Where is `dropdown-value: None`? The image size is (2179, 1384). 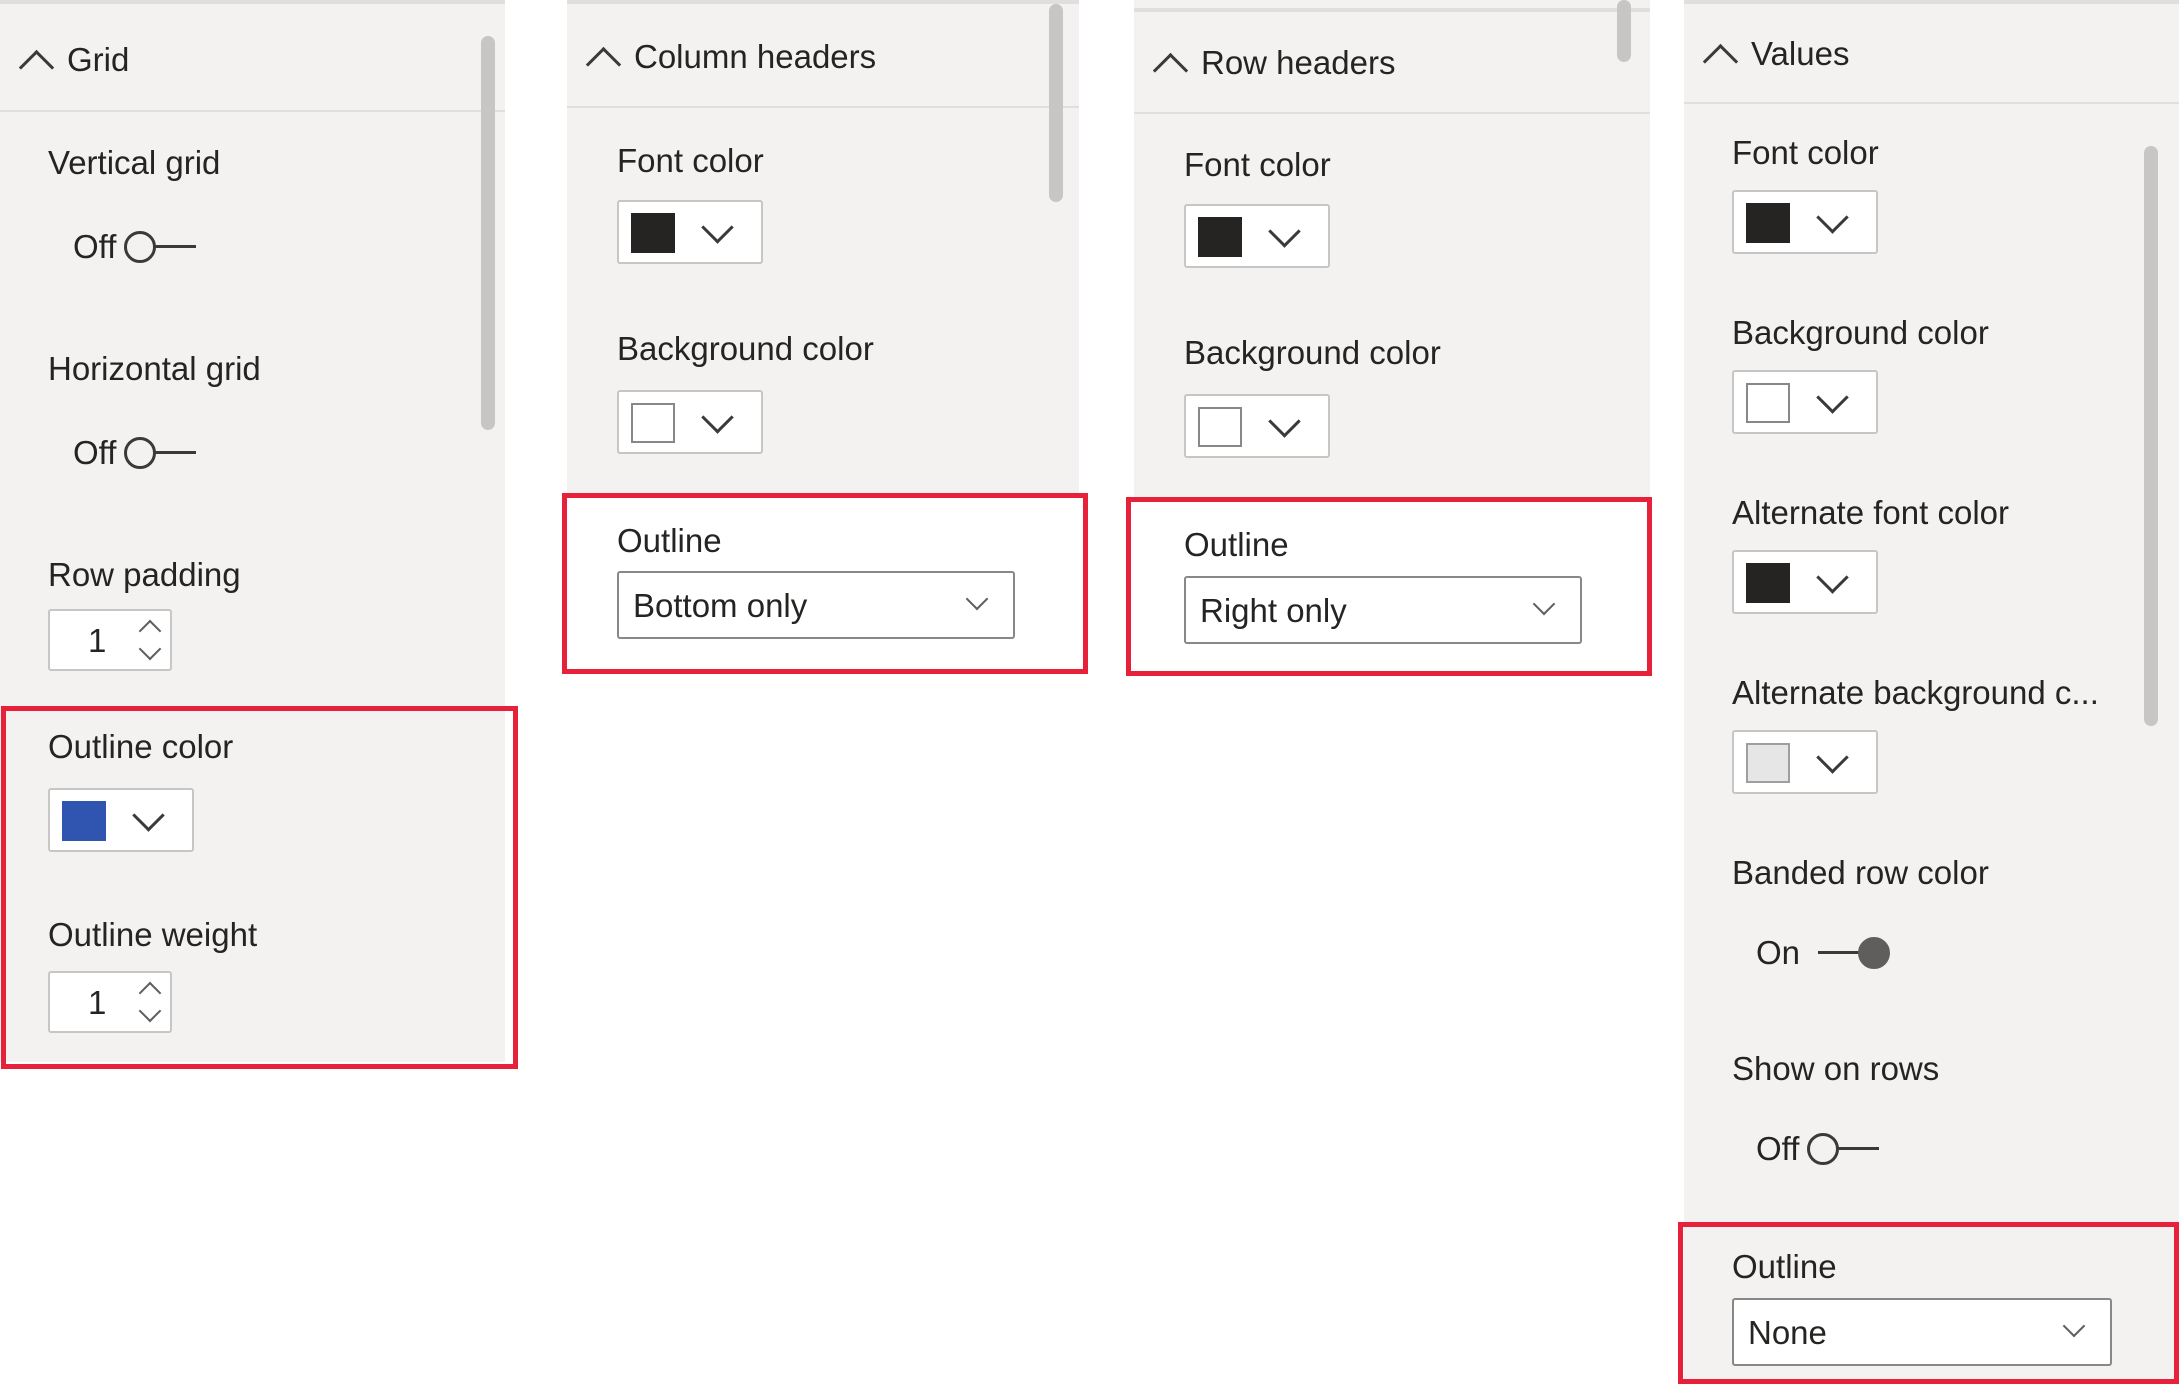 dropdown-value: None is located at coordinates (1787, 1332).